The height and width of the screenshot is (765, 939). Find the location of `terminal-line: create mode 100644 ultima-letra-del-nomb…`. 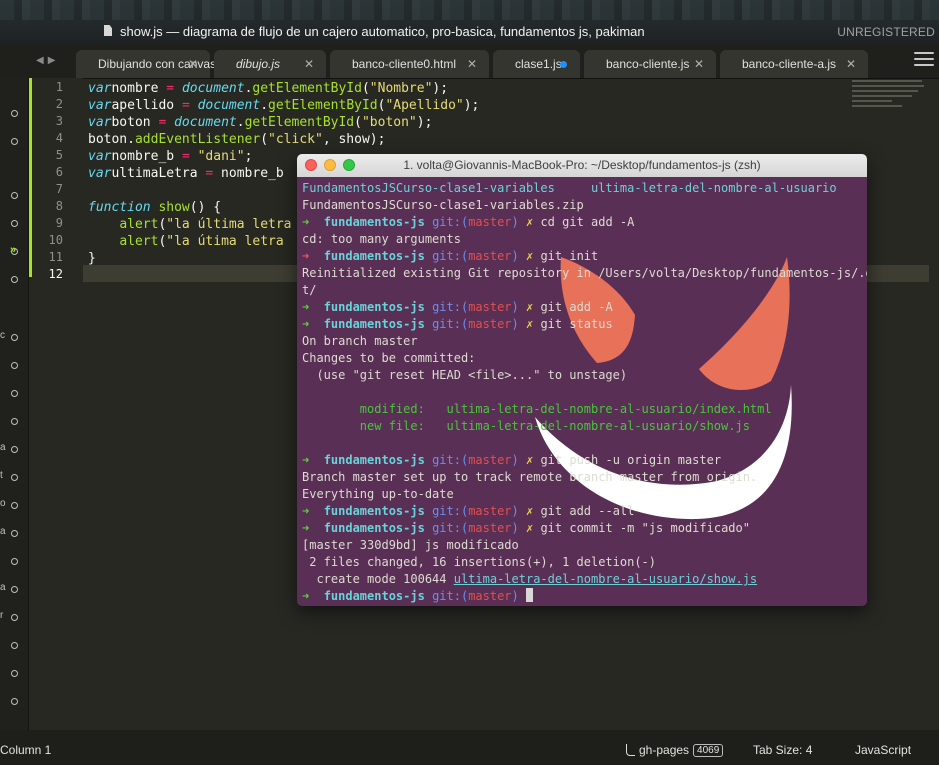

terminal-line: create mode 100644 ultima-letra-del-nomb… is located at coordinates (584, 579).